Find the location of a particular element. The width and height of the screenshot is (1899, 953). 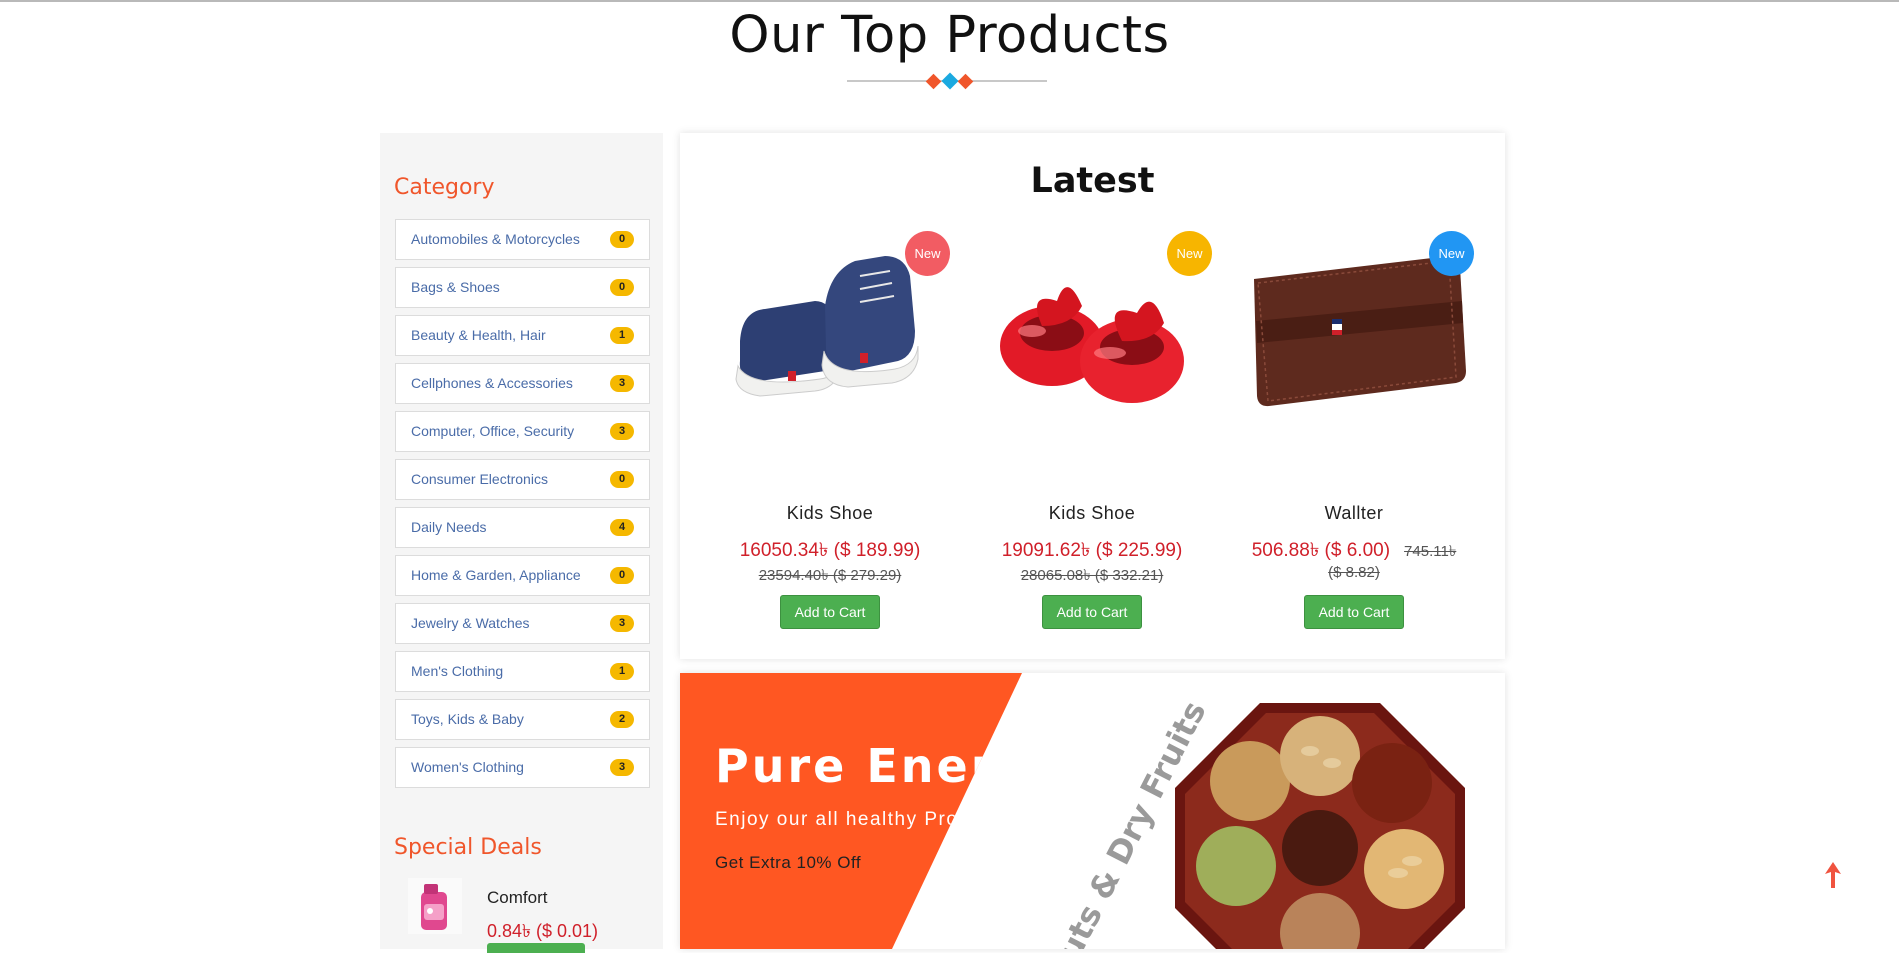

category-item: Men's Clothing 1 is located at coordinates (522, 671).